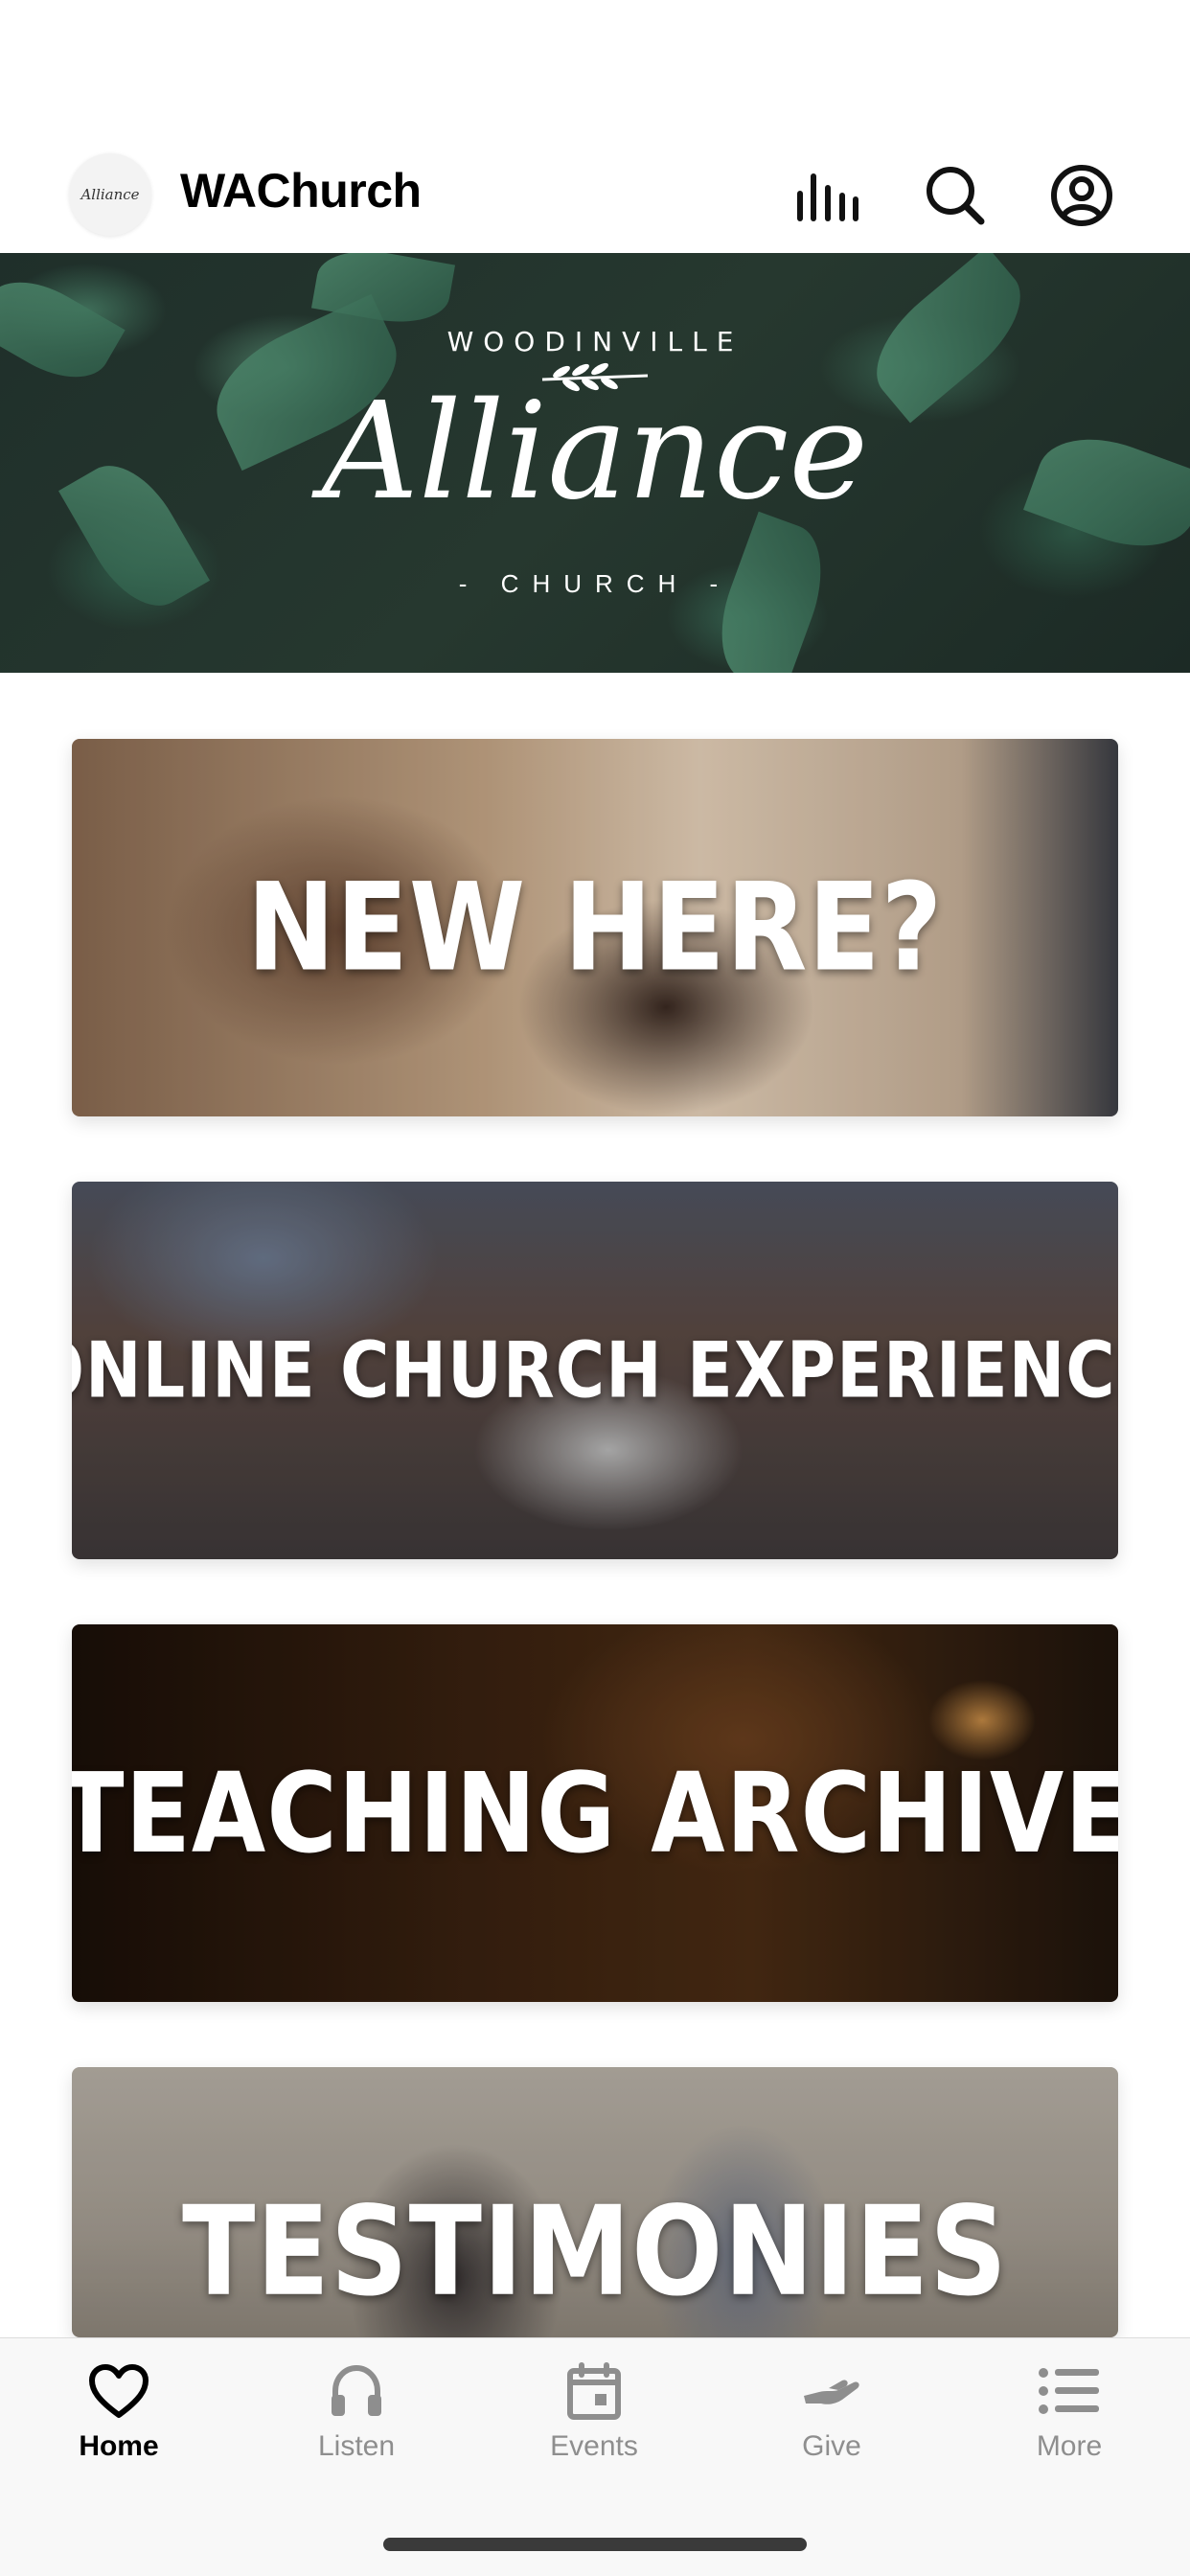 The width and height of the screenshot is (1190, 2576). Describe the element at coordinates (357, 2446) in the screenshot. I see `tab-label: Listen` at that location.